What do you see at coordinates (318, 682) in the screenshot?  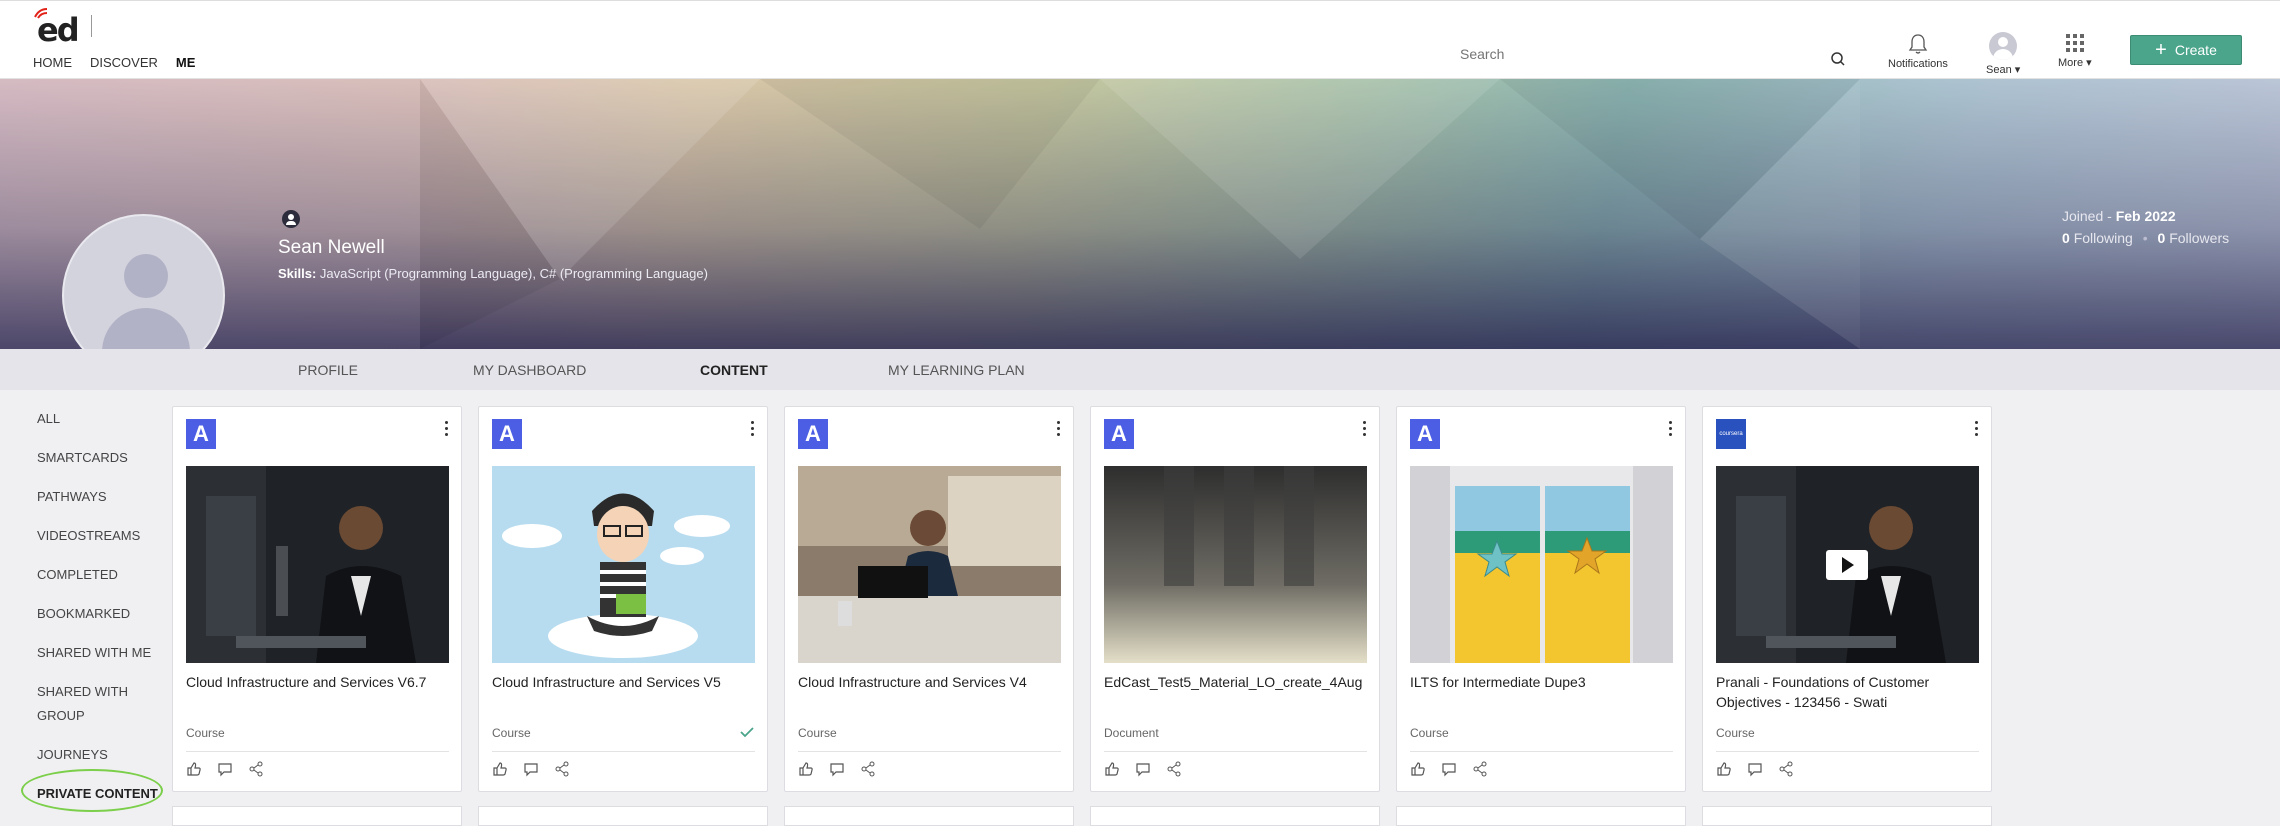 I see `card-title: Cloud Infrastructure and Services V6.7` at bounding box center [318, 682].